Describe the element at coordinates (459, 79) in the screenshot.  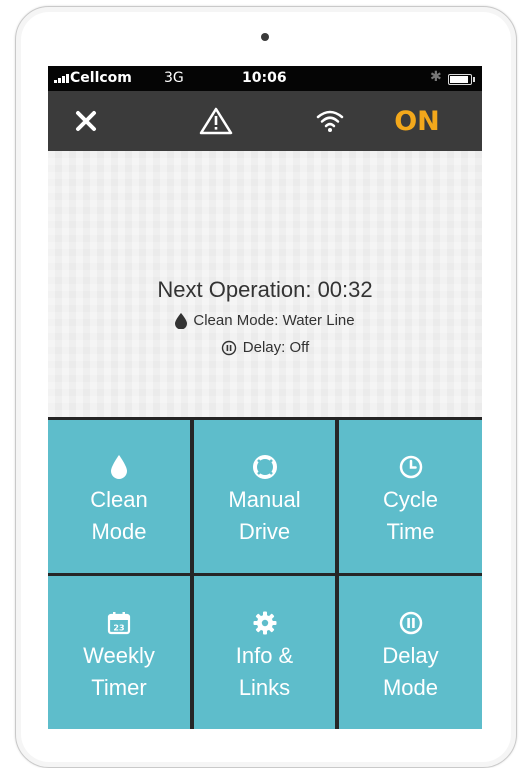
I see `battery-level` at that location.